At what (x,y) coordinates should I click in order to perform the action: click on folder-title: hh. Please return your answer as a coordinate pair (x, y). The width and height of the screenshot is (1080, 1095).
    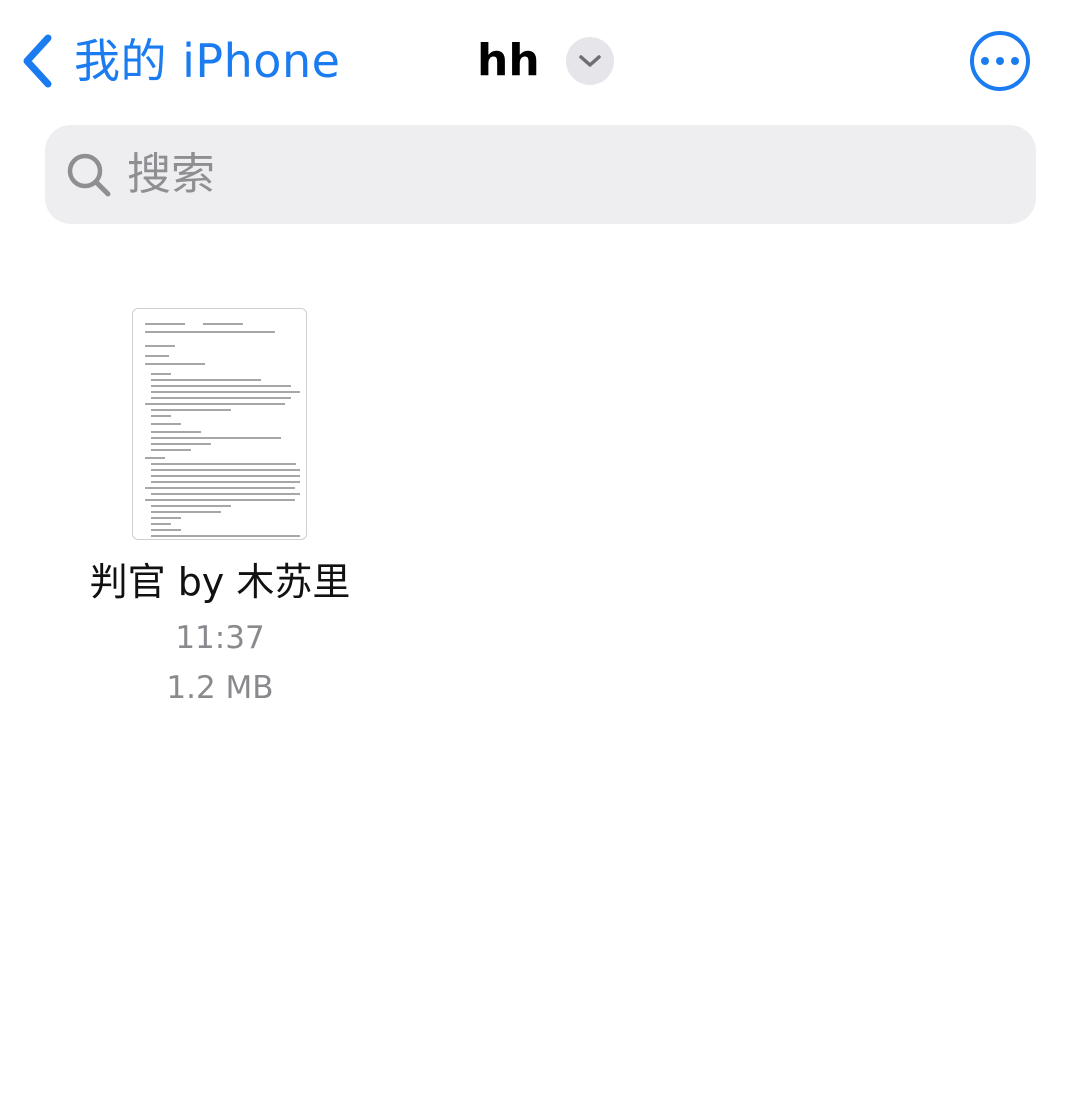
    Looking at the image, I should click on (508, 60).